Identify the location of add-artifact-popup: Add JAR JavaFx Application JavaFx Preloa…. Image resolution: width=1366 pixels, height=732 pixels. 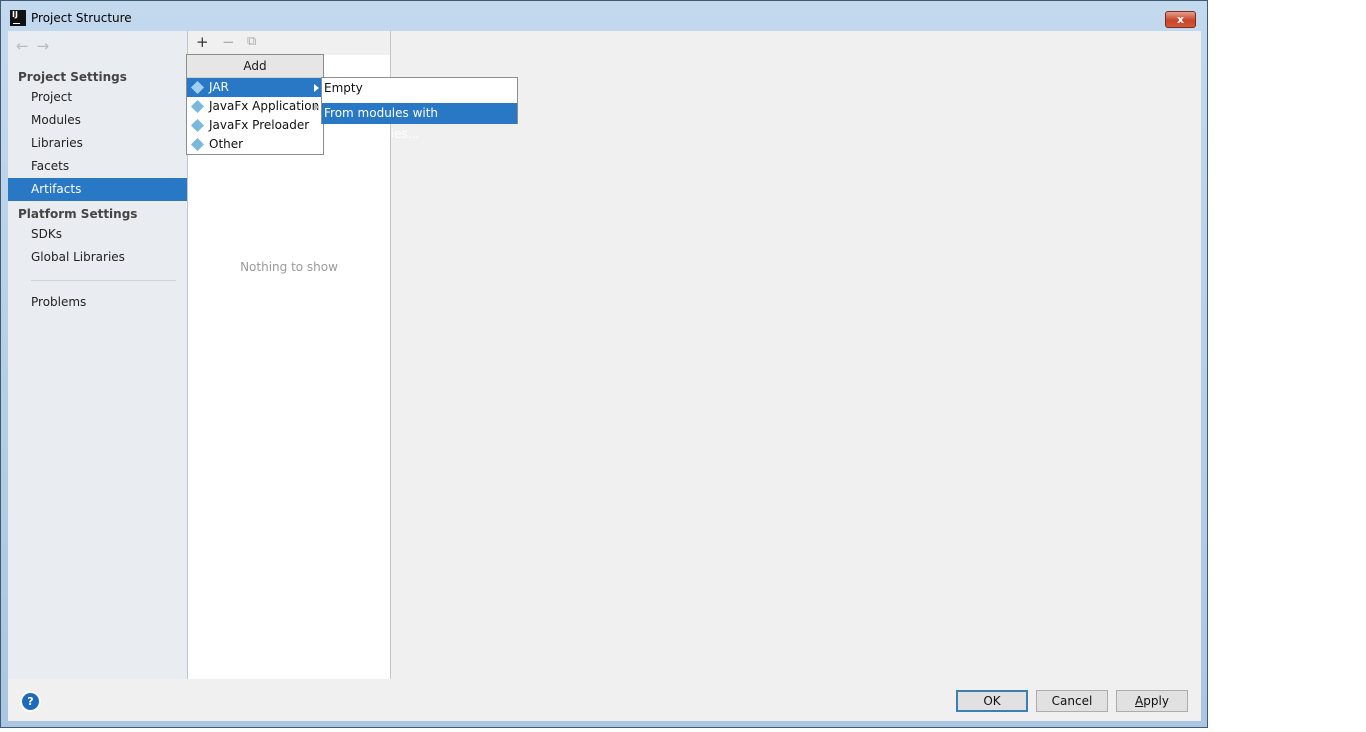
(255, 104).